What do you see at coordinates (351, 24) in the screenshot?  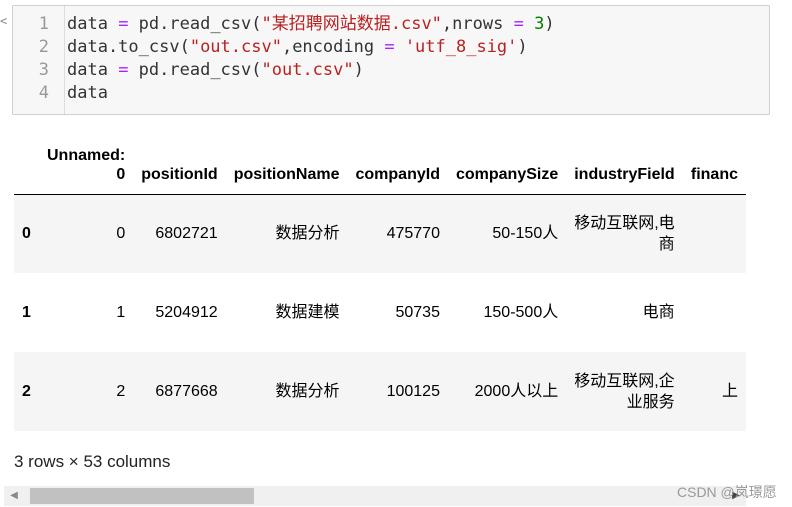 I see `code-token: "某招聘网站数据.csv"` at bounding box center [351, 24].